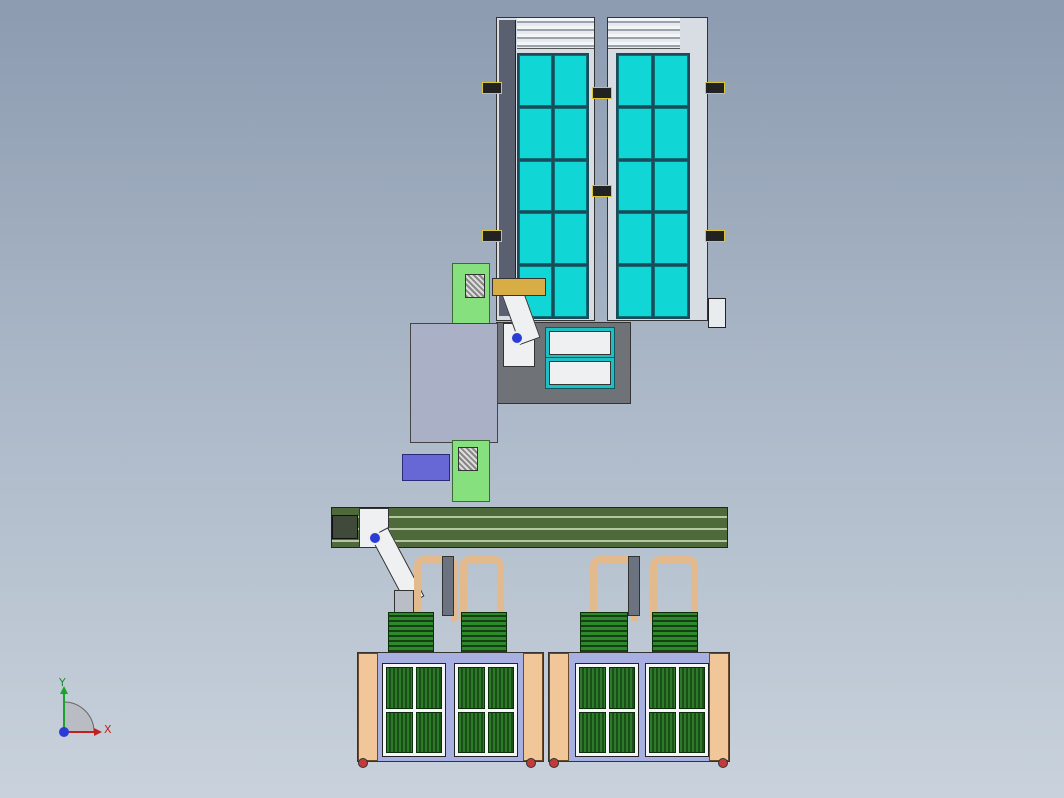  What do you see at coordinates (717, 313) in the screenshot?
I see `rack-motor` at bounding box center [717, 313].